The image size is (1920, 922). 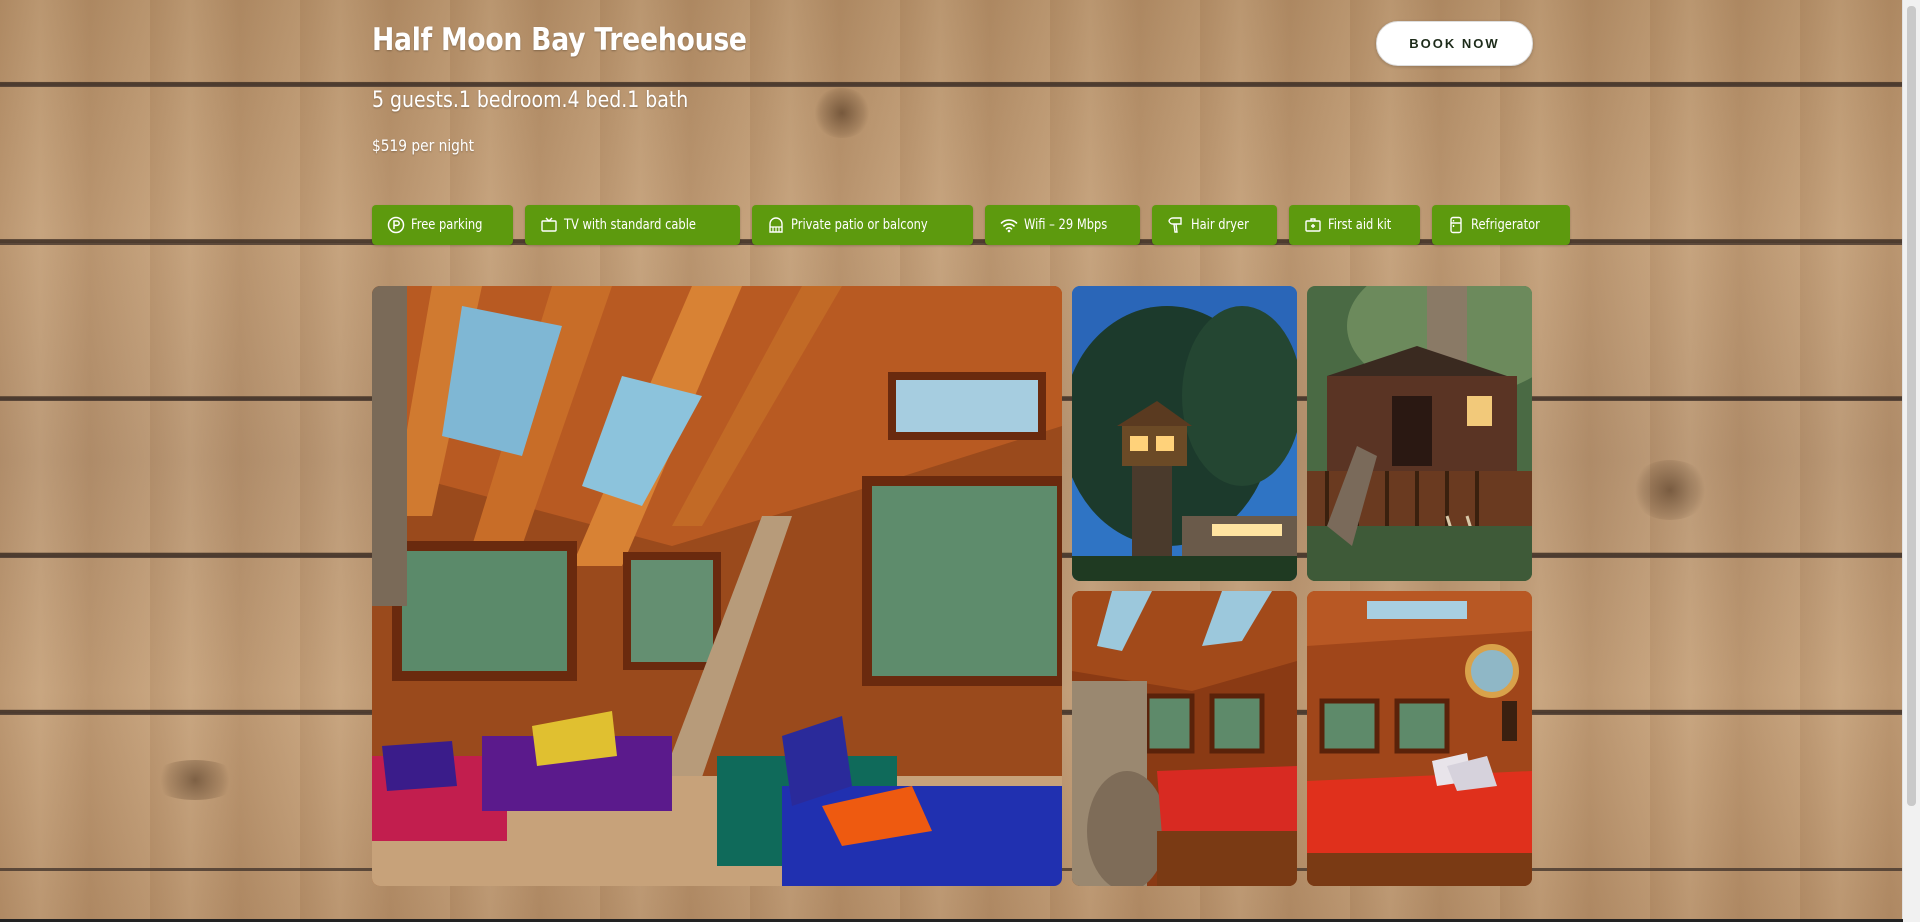 I want to click on amenity-label: Hair dryer, so click(x=1220, y=225).